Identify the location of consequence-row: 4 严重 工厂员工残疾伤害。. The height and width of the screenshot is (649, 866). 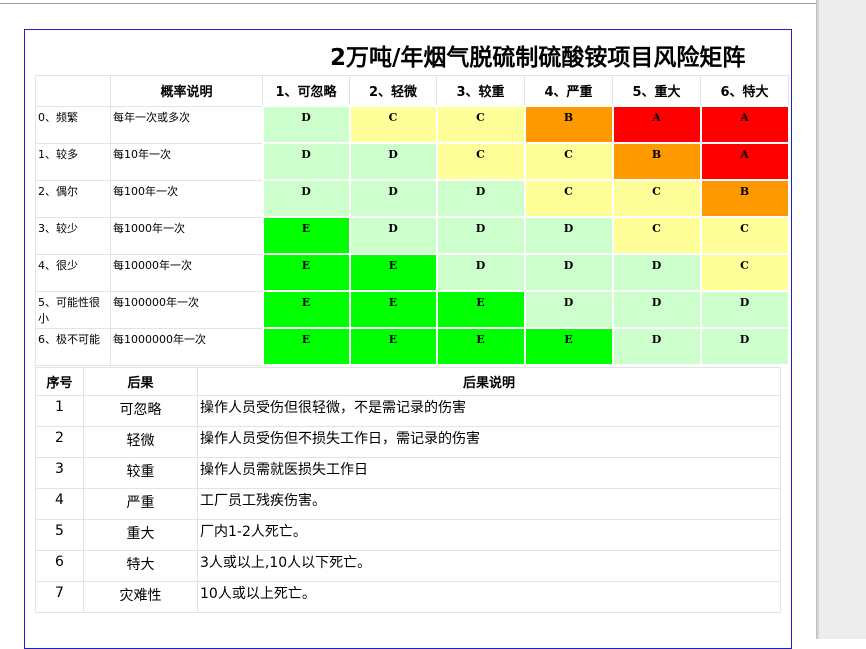
(408, 504).